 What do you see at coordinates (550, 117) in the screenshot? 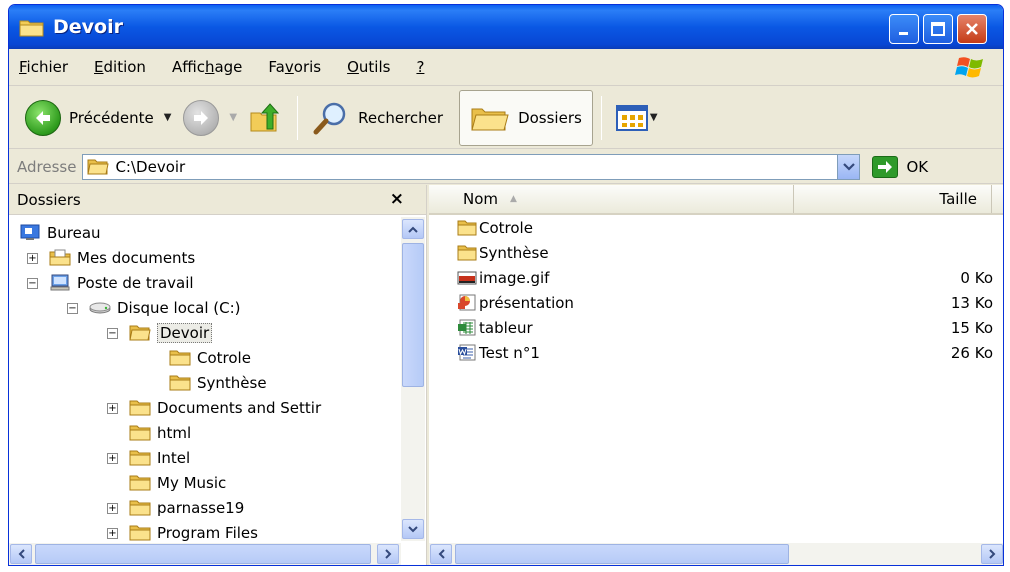
I see `folders-label: Dossiers` at bounding box center [550, 117].